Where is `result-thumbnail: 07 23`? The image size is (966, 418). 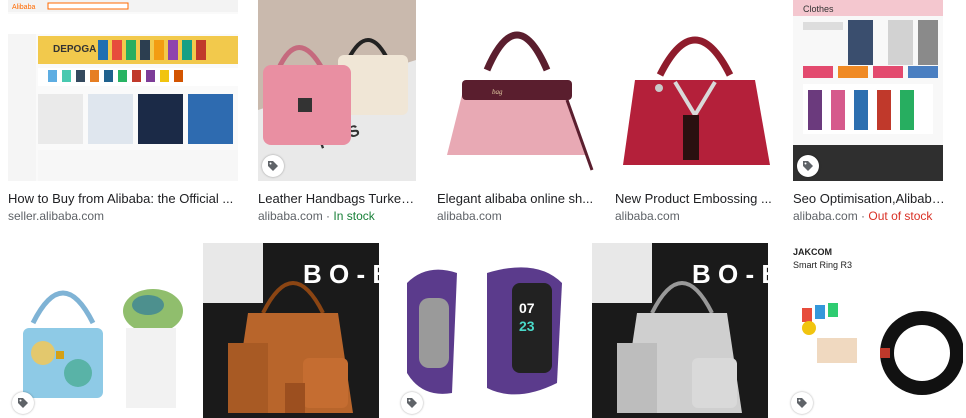
result-thumbnail: 07 23 is located at coordinates (485, 330).